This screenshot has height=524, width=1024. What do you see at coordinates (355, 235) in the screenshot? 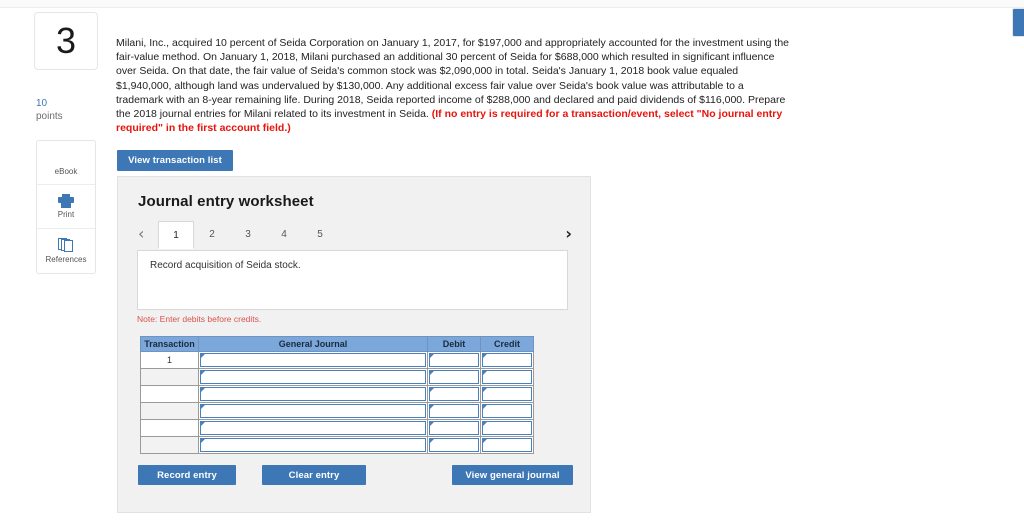
I see `worksheet-tab-row: ‹ 12345 ›` at bounding box center [355, 235].